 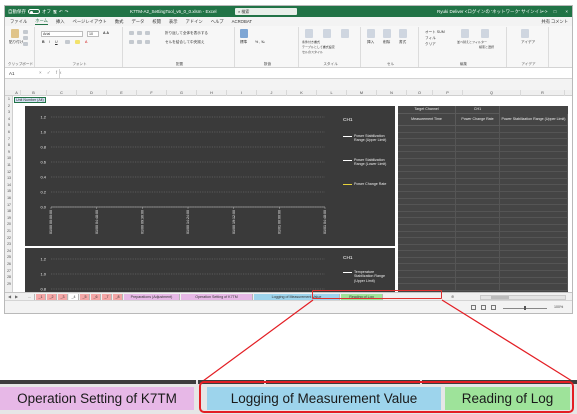 I want to click on row-header: 18, so click(x=9, y=211).